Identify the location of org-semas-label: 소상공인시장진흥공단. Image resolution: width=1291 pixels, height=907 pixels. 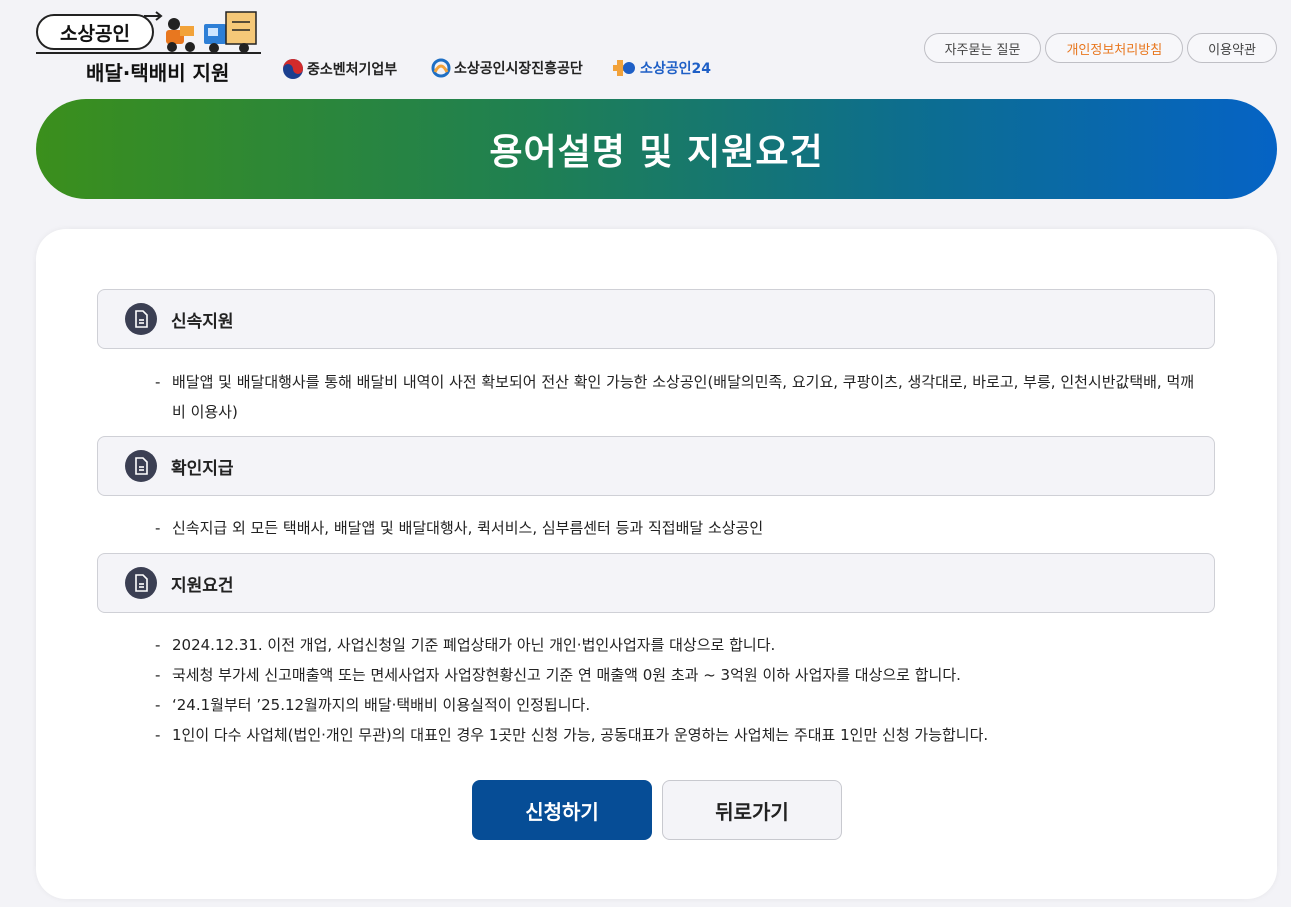
(518, 69).